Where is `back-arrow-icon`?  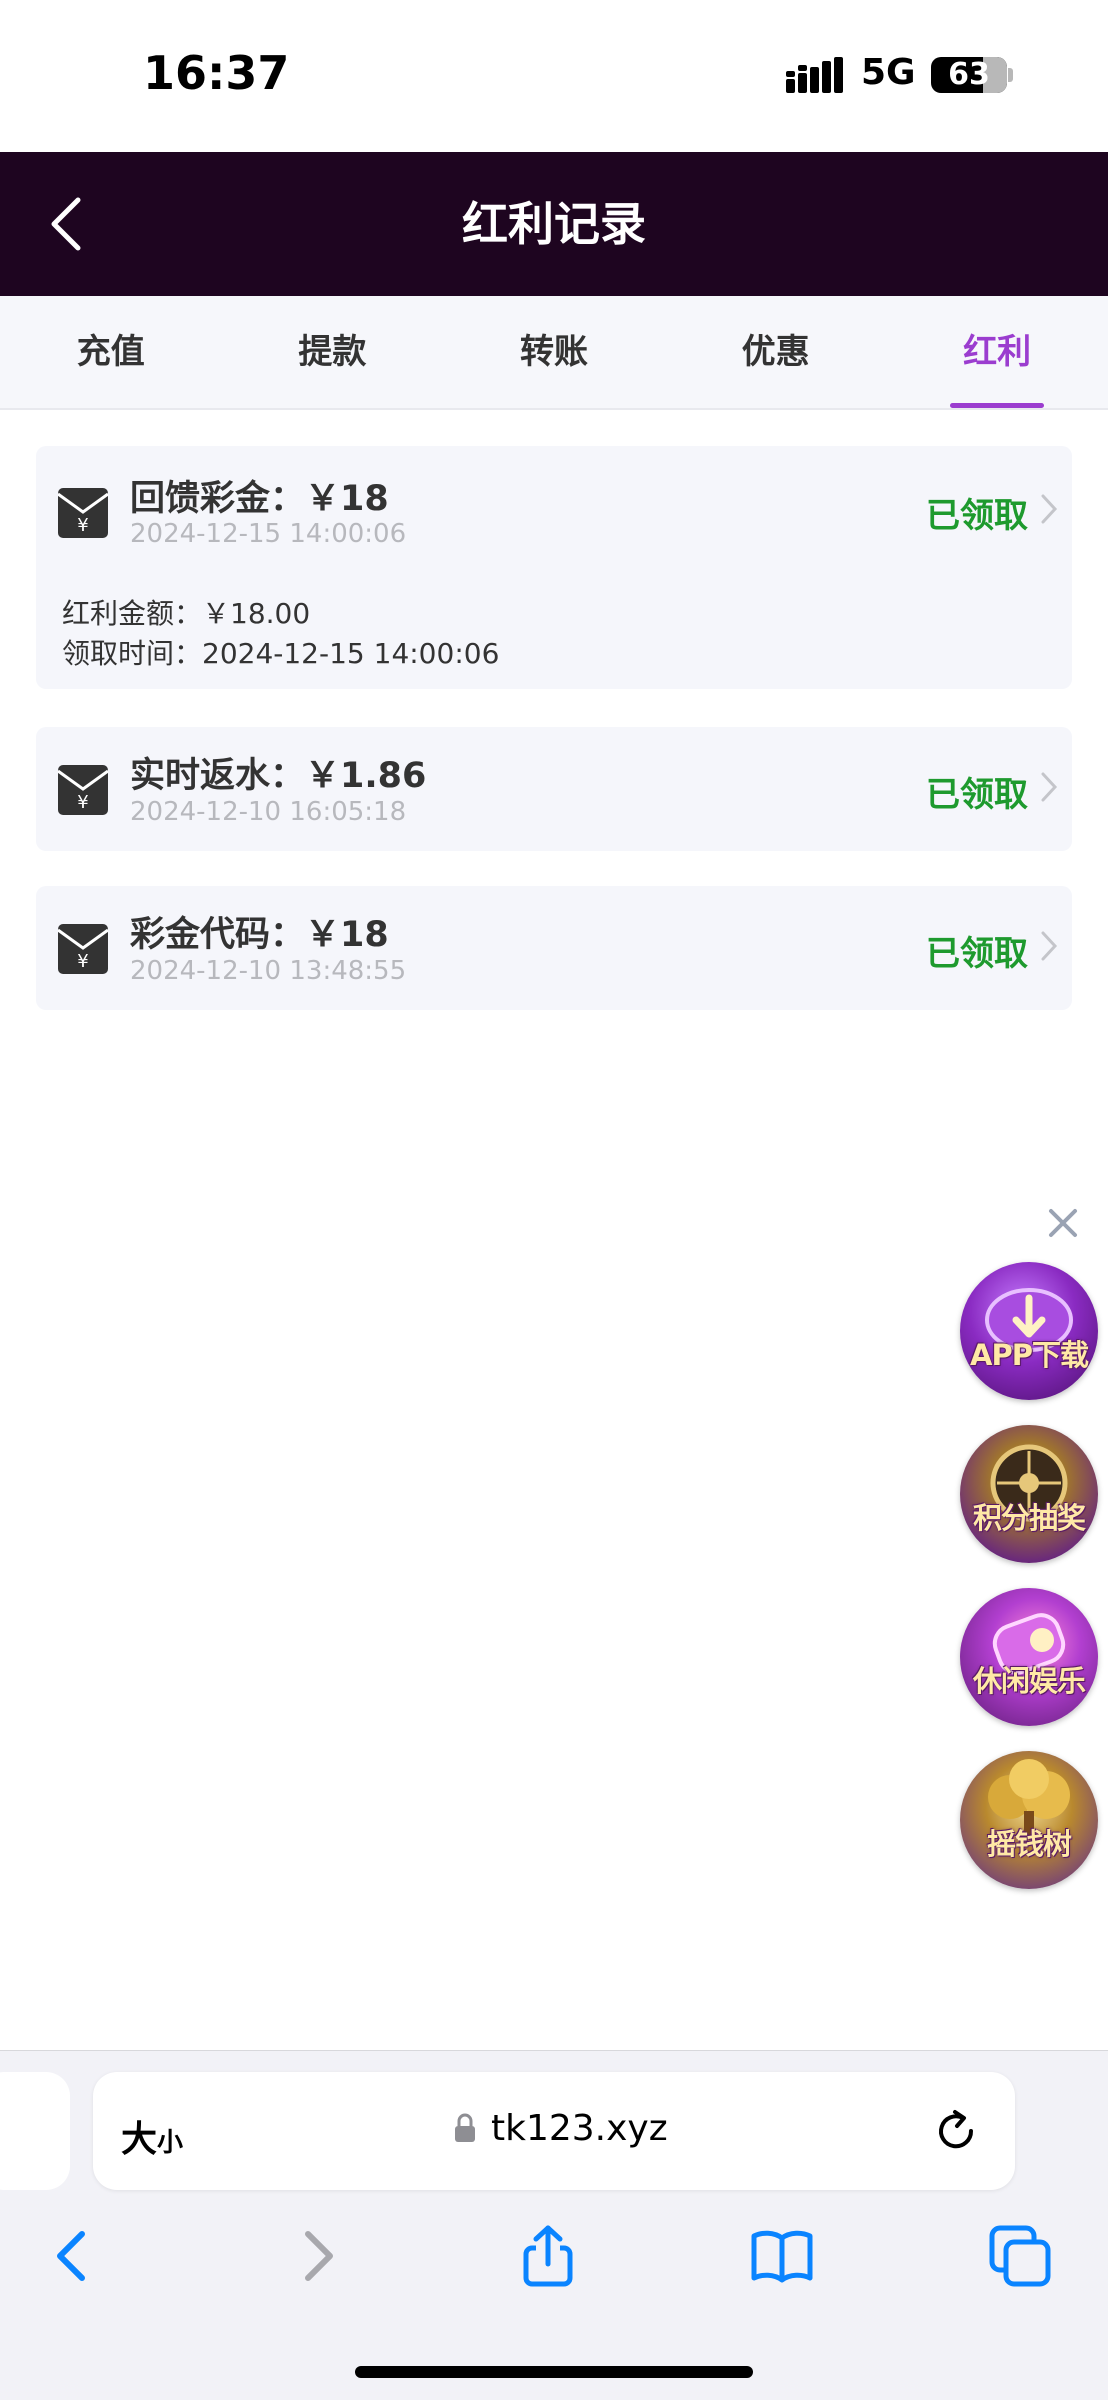 back-arrow-icon is located at coordinates (72, 224).